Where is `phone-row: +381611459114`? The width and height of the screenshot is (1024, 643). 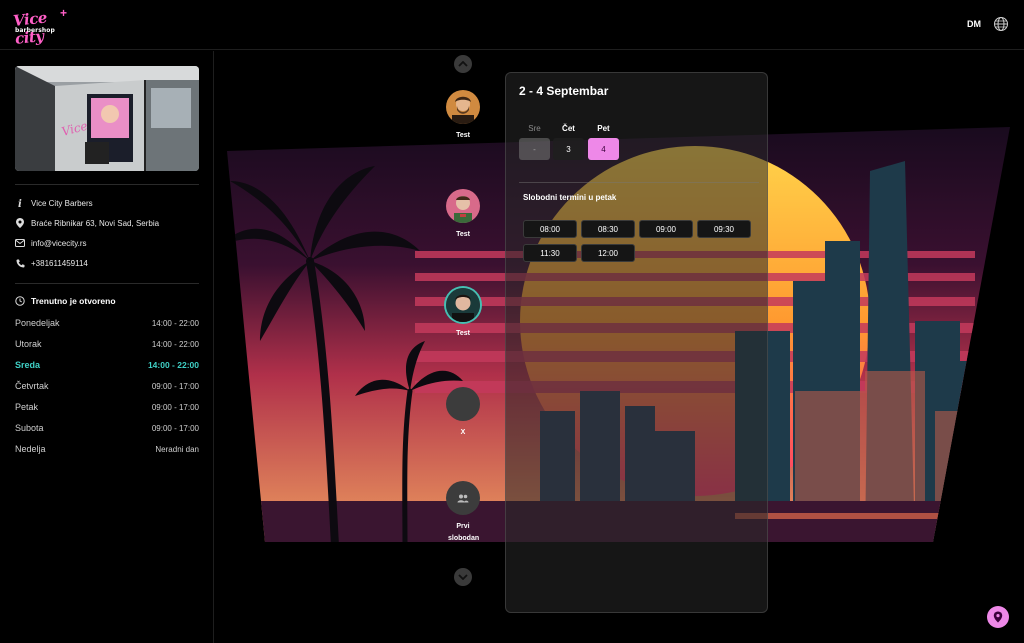
phone-row: +381611459114 is located at coordinates (51, 263).